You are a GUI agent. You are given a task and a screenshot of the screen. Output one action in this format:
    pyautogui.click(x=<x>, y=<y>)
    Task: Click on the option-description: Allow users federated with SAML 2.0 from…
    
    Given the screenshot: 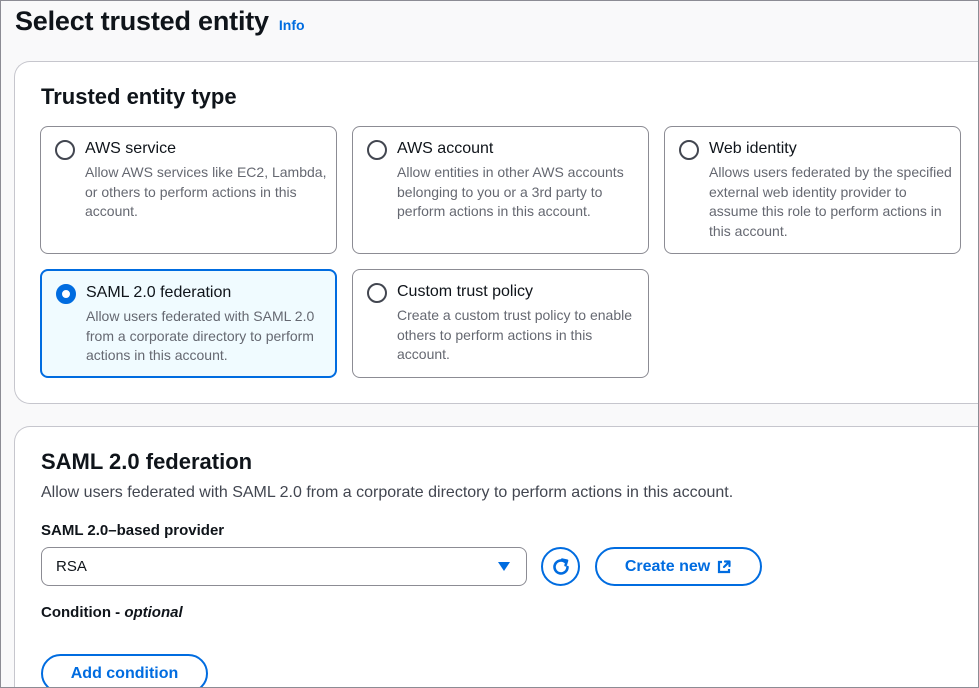 What is the action you would take?
    pyautogui.click(x=200, y=335)
    